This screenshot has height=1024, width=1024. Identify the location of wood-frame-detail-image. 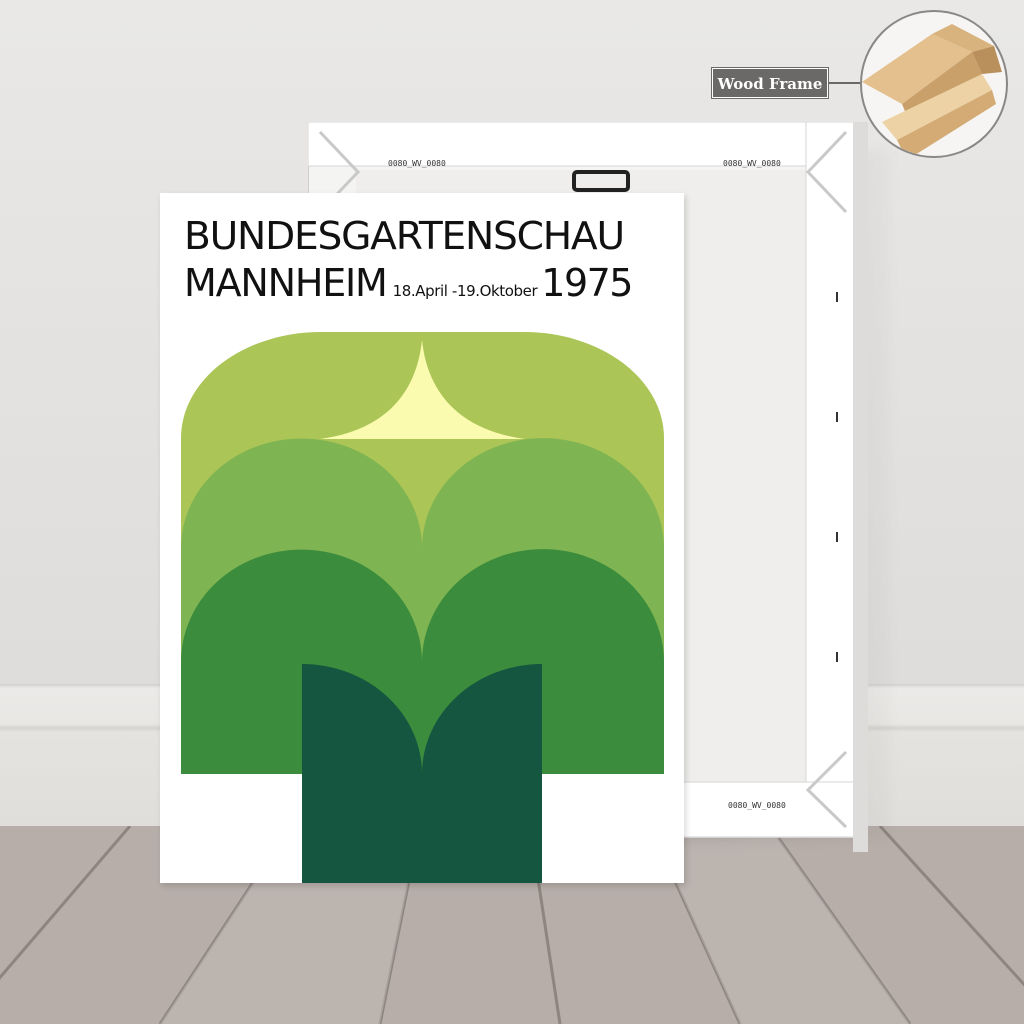
(934, 84).